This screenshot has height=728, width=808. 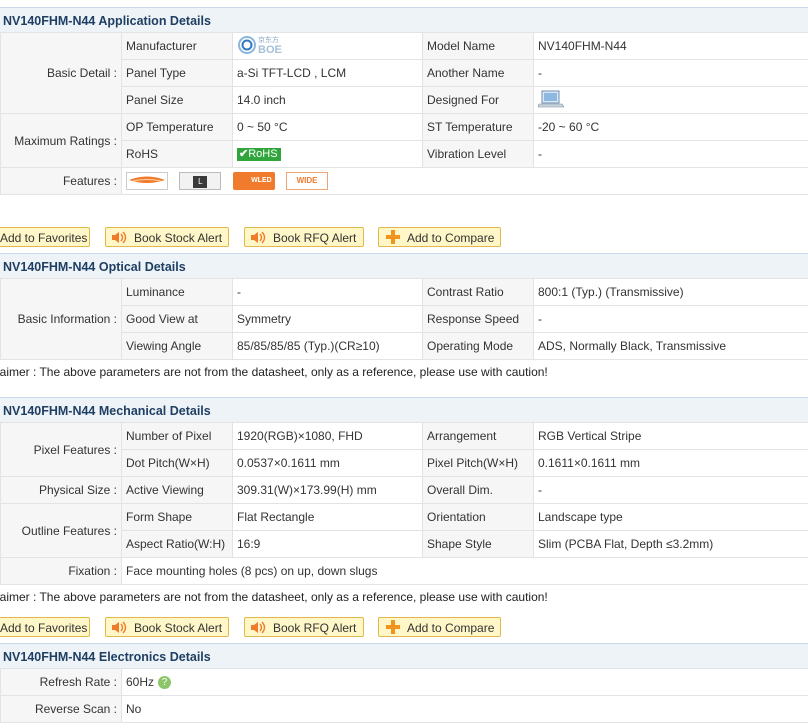 What do you see at coordinates (478, 127) in the screenshot?
I see `st-temperature-label: ST Temperature` at bounding box center [478, 127].